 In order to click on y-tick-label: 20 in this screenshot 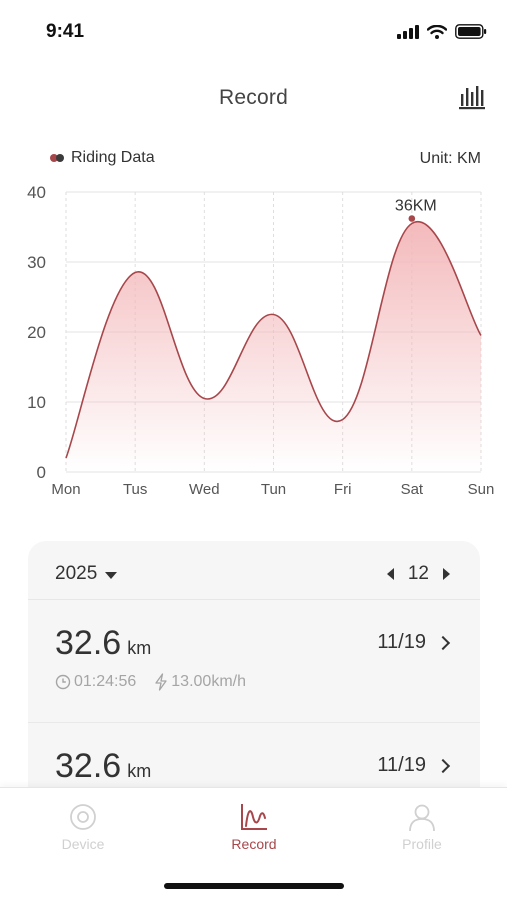, I will do `click(36, 332)`.